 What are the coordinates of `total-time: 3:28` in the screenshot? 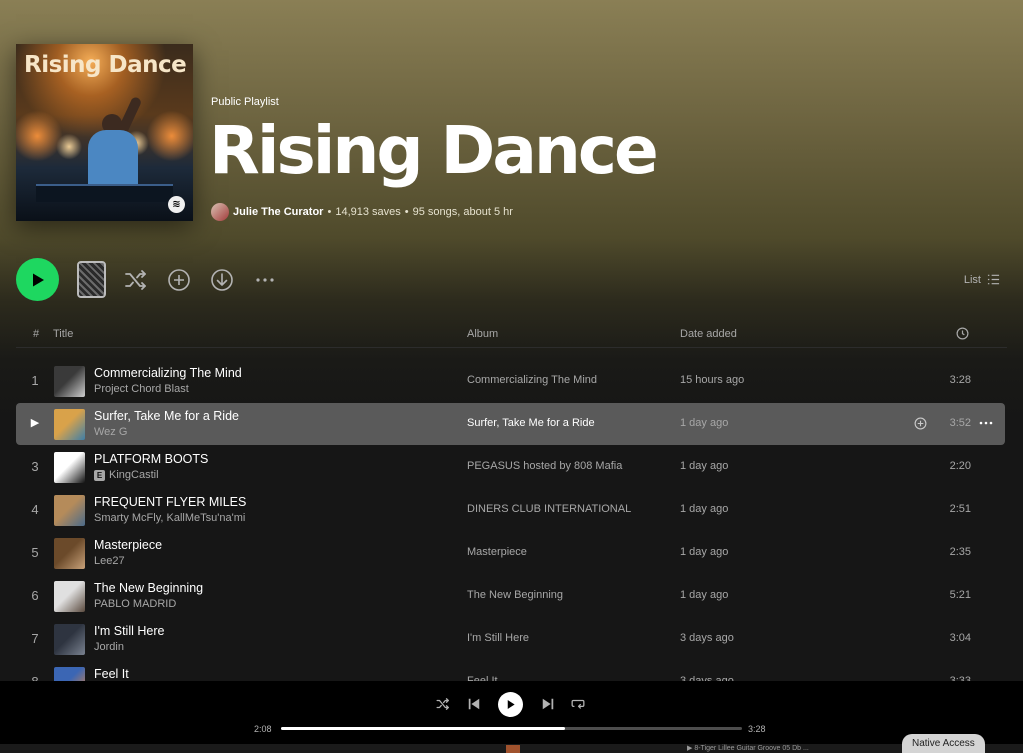 It's located at (757, 729).